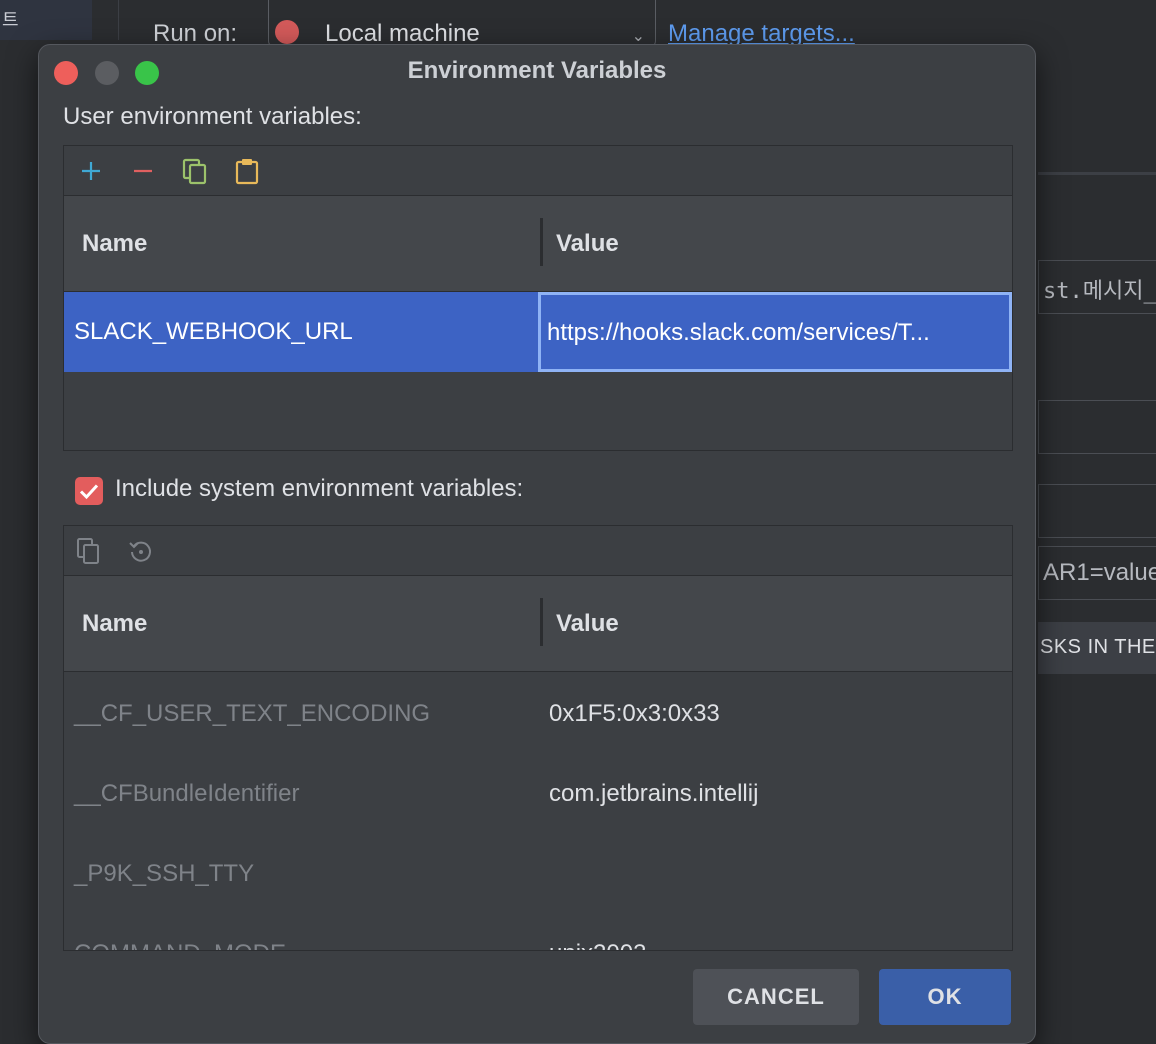 The width and height of the screenshot is (1156, 1044). Describe the element at coordinates (538, 624) in the screenshot. I see `system-table-header: Name Value` at that location.